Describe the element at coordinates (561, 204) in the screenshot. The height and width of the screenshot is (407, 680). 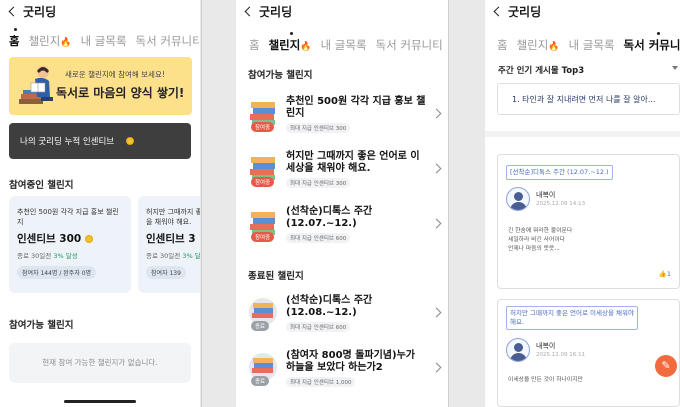
I see `post-date: 2025.12.09 14:13` at that location.